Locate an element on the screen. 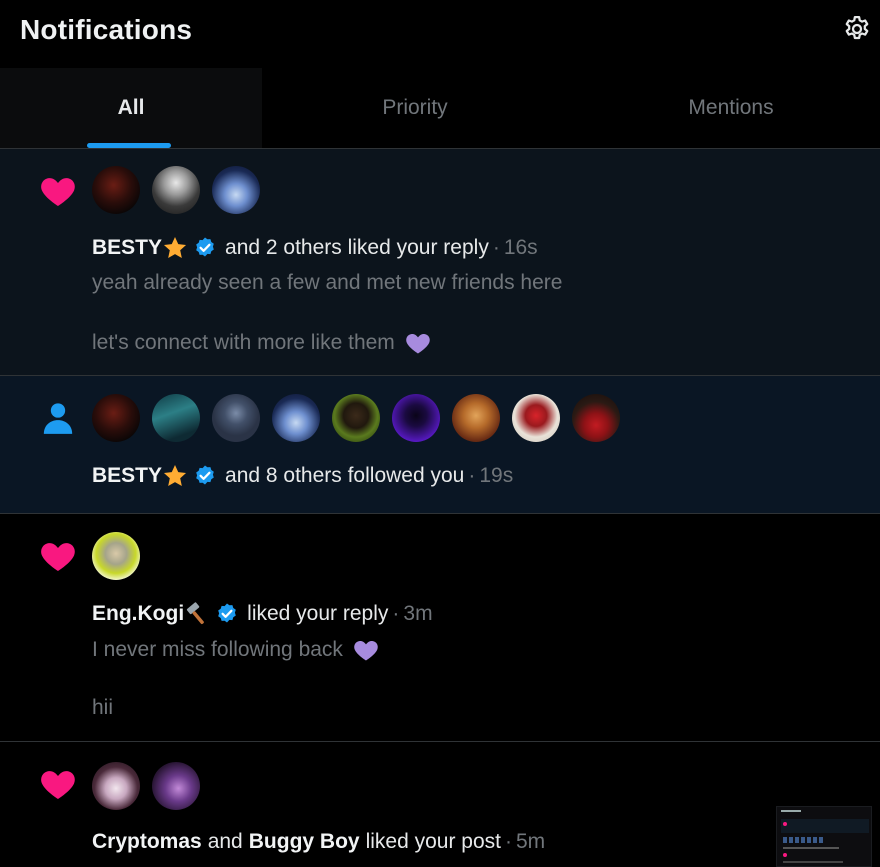 Image resolution: width=880 pixels, height=867 pixels. person-icon is located at coordinates (58, 418).